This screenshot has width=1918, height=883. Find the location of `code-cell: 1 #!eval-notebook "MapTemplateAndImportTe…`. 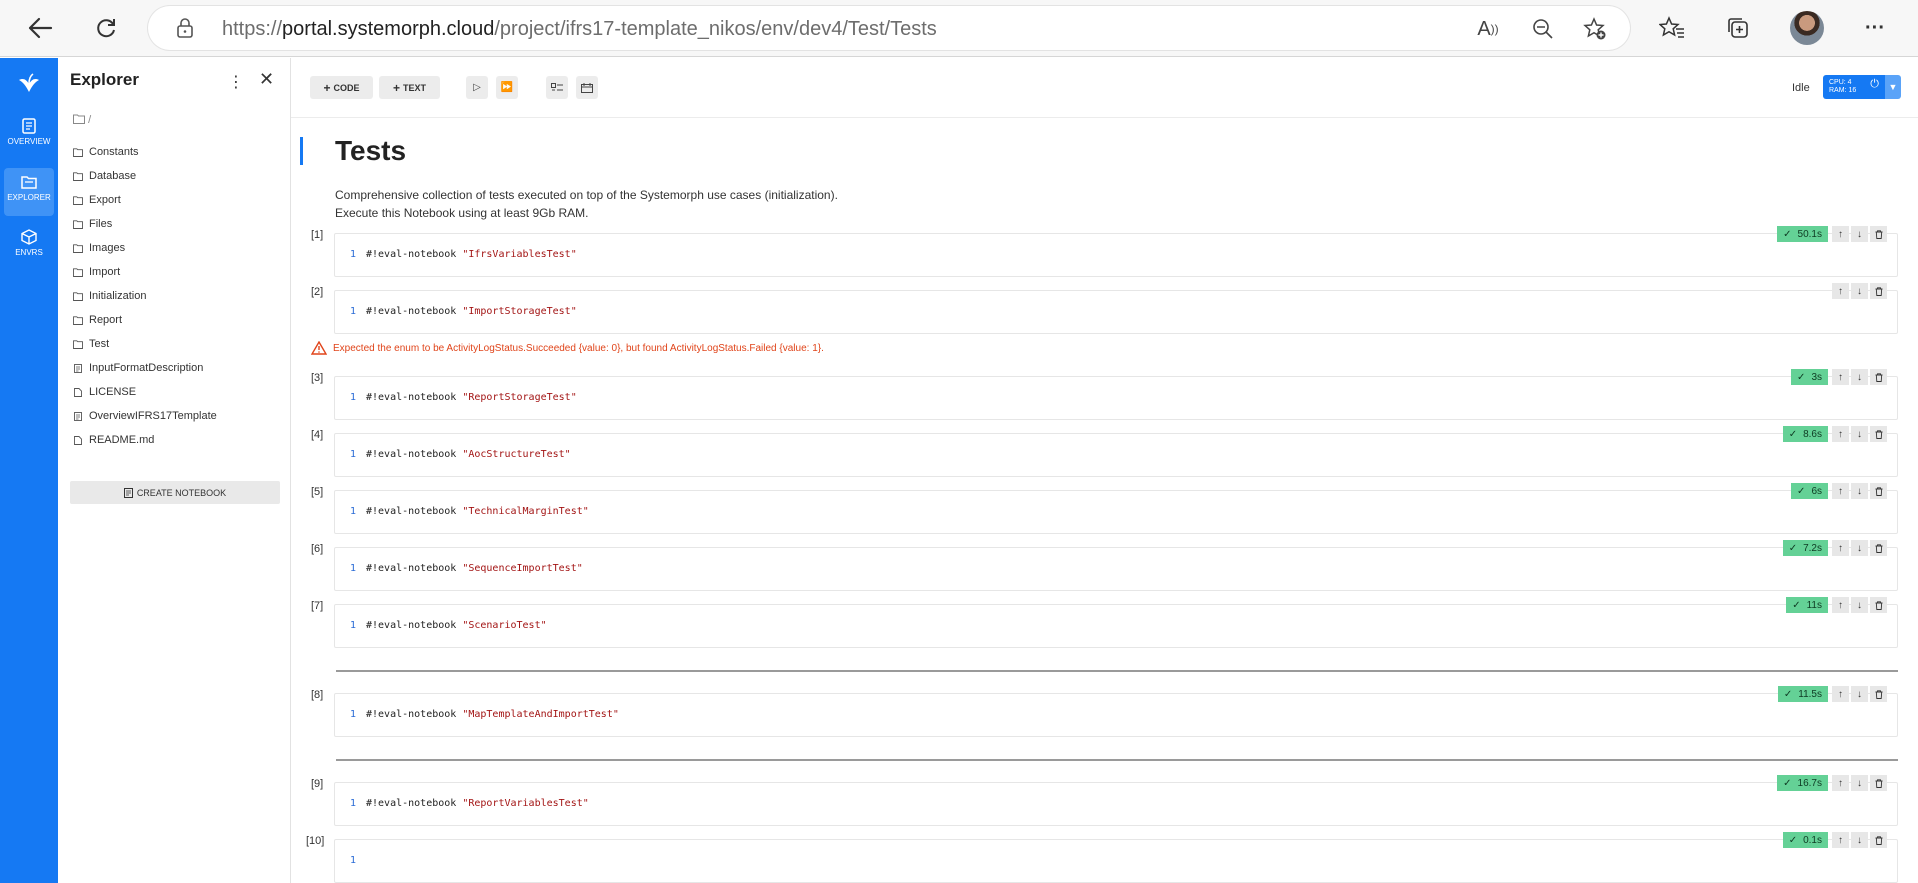

code-cell: 1 #!eval-notebook "MapTemplateAndImportTe… is located at coordinates (1116, 711).